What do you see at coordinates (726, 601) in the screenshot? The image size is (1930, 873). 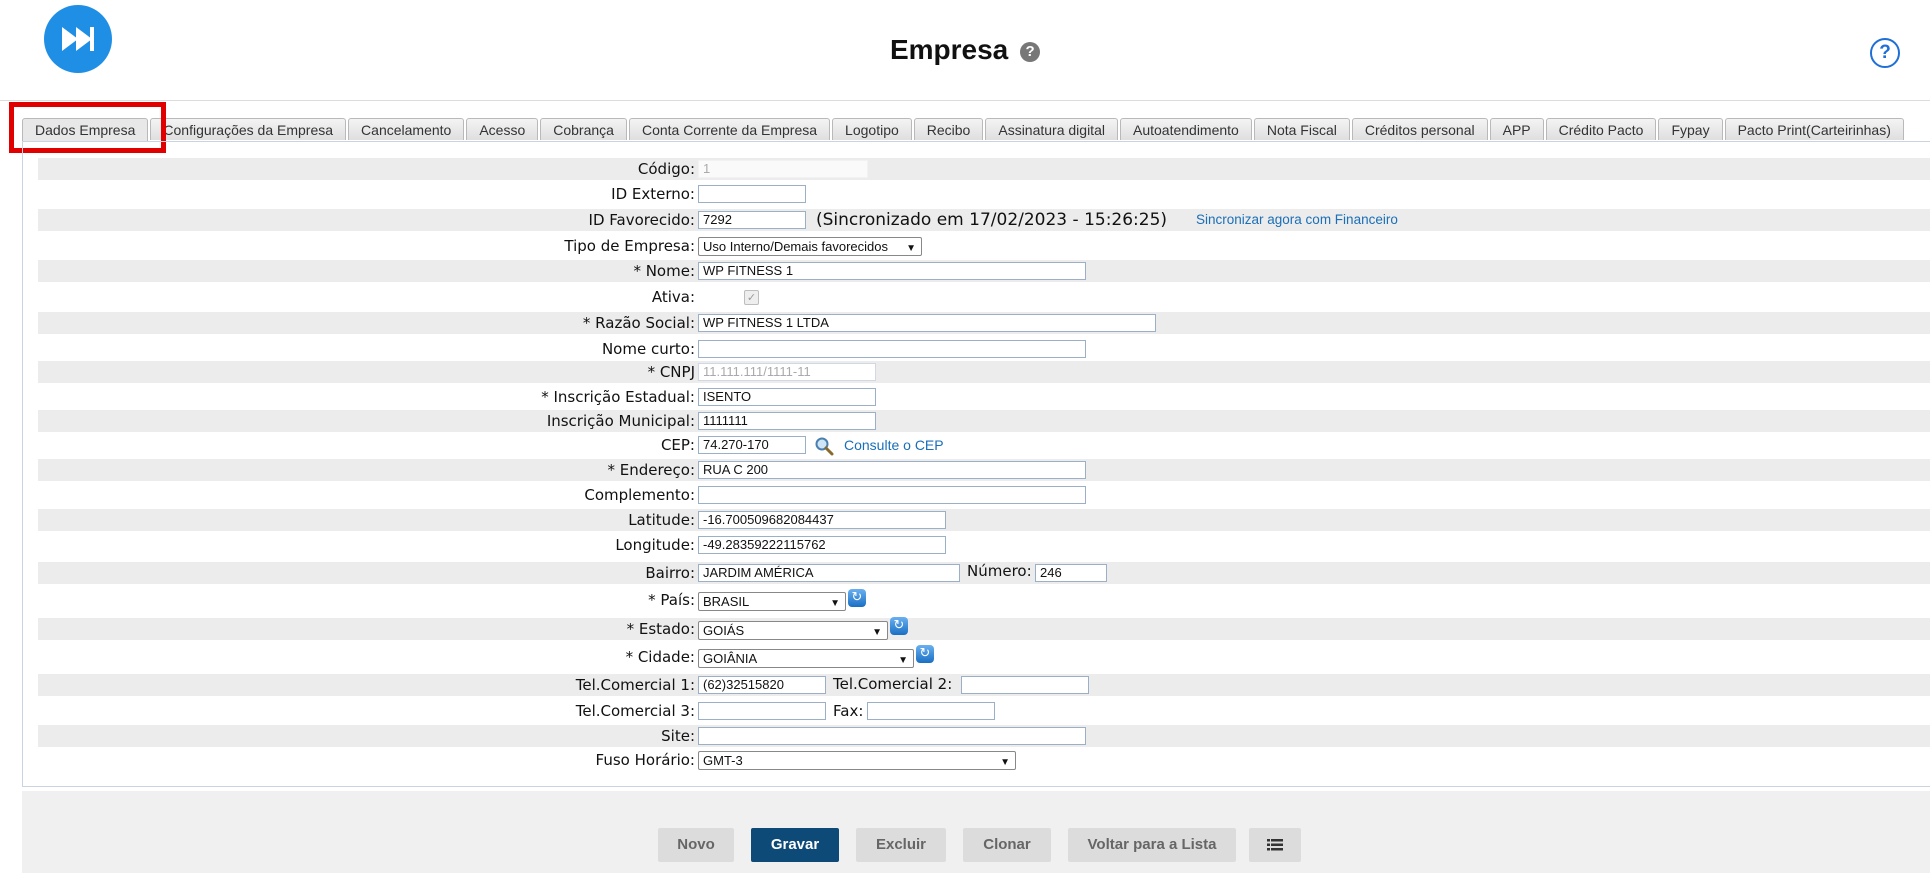 I see `pais-value: BRASIL` at bounding box center [726, 601].